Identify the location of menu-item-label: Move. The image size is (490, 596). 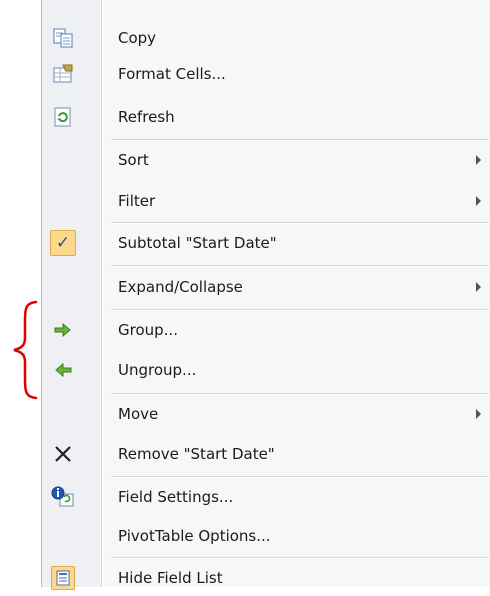
(138, 414).